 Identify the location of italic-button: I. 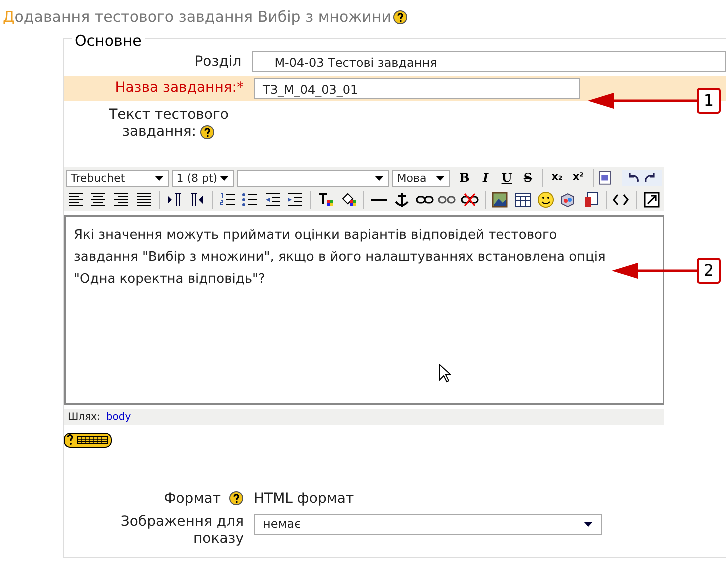
(485, 178).